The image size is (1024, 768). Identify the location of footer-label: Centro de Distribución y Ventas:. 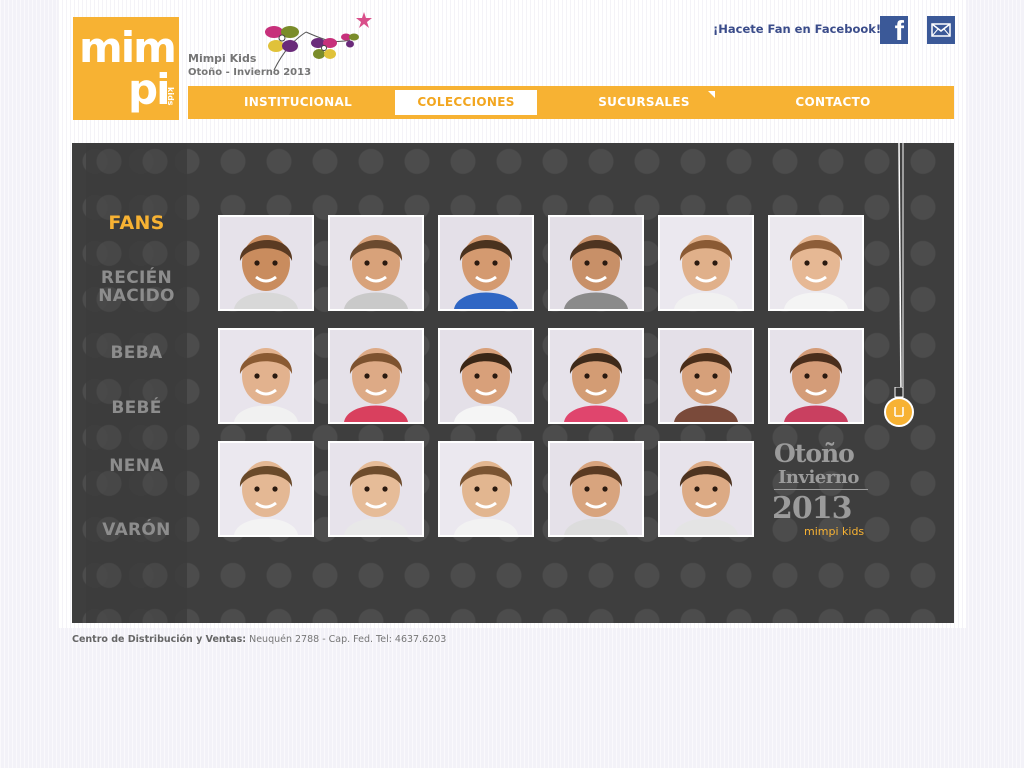
(159, 639).